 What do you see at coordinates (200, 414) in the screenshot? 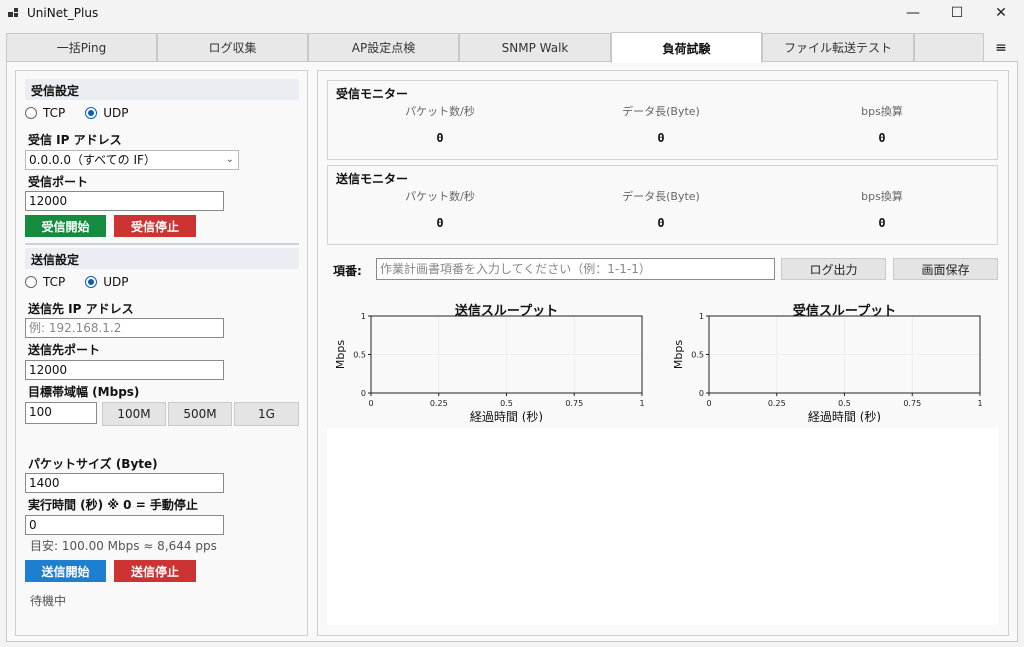
I see `preset-500m-button: 500M` at bounding box center [200, 414].